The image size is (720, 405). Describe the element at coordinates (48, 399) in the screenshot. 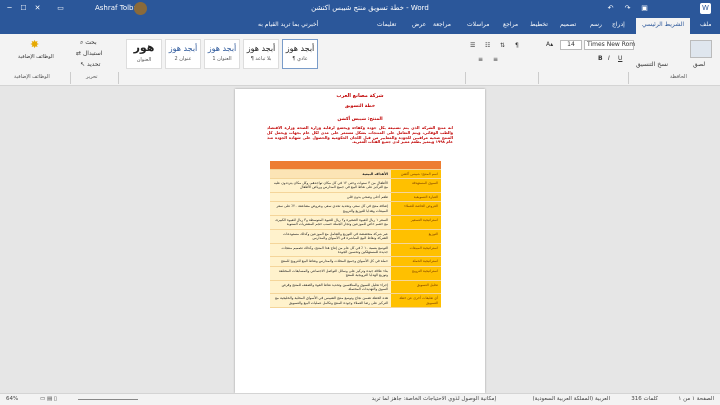

I see `view-icons: ▭ ▤ ▯` at that location.